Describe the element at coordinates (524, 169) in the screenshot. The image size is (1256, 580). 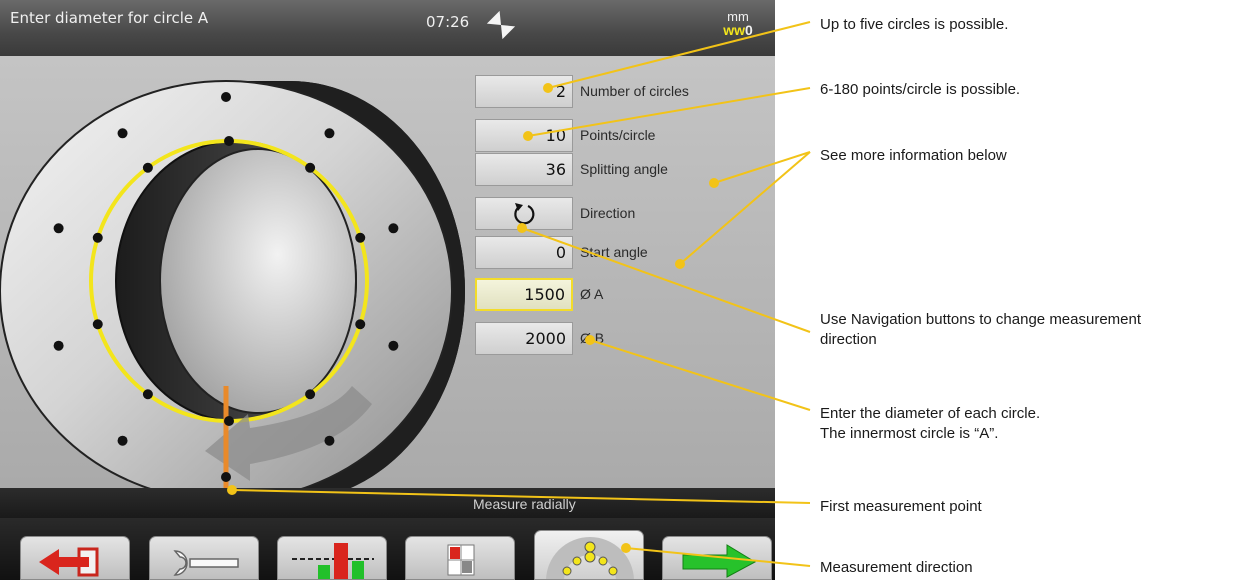
I see `param-value-field: 36` at that location.